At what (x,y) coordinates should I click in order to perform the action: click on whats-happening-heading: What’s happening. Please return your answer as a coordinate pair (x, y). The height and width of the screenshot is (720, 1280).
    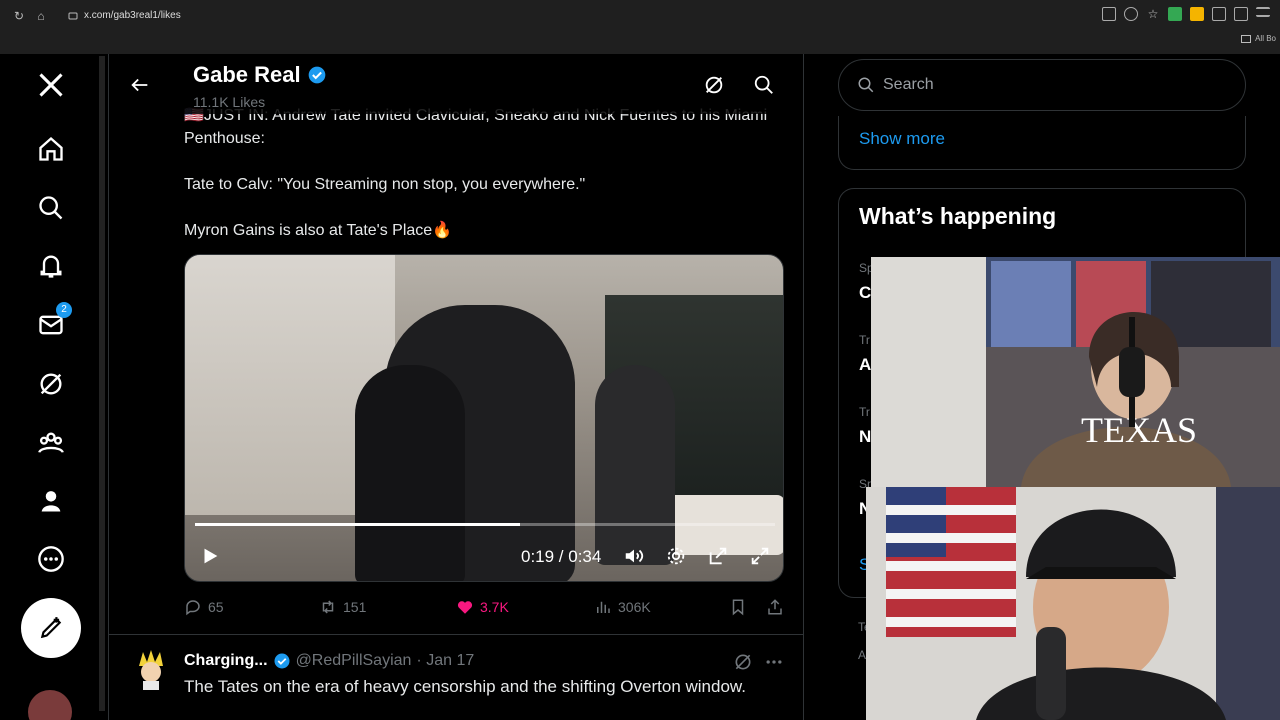
    Looking at the image, I should click on (958, 216).